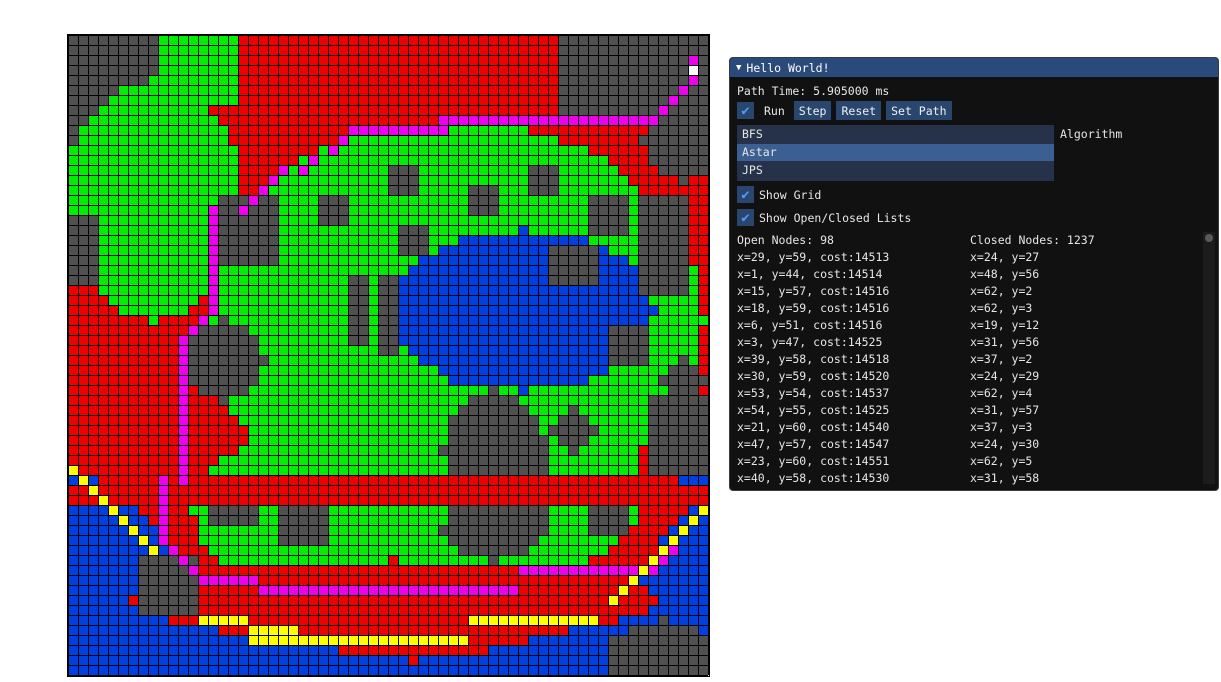 The width and height of the screenshot is (1221, 682). I want to click on closed-node-entry: x=19, y=12, so click(1005, 325).